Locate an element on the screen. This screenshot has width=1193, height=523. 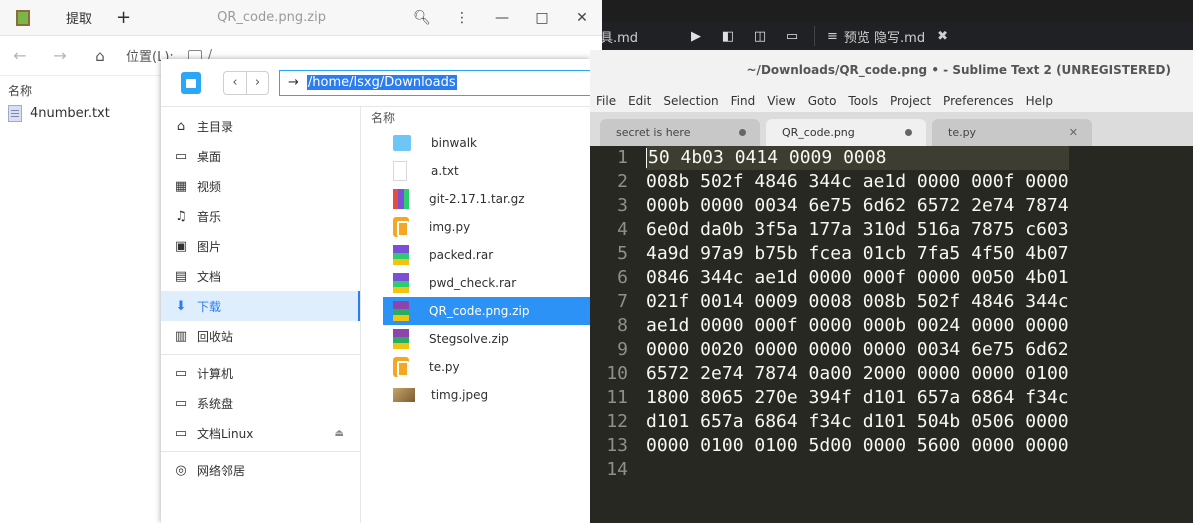
sidebar-item-desktop: ▭ 桌面 is located at coordinates (260, 156).